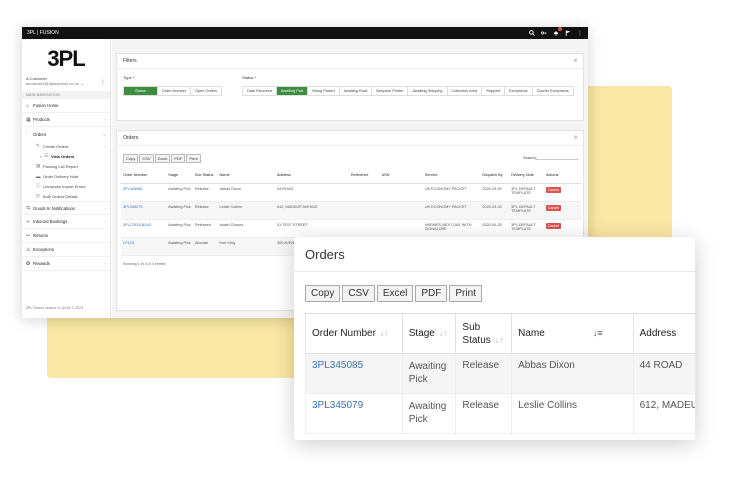 Image resolution: width=735 pixels, height=482 pixels. Describe the element at coordinates (572, 333) in the screenshot. I see `col-name: Name ↓≡` at that location.